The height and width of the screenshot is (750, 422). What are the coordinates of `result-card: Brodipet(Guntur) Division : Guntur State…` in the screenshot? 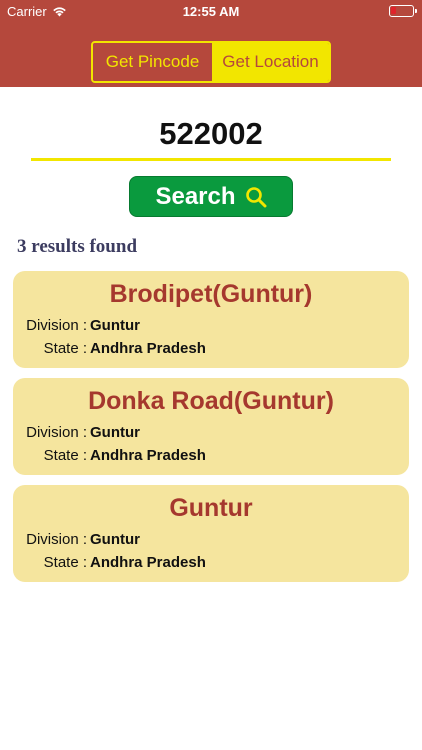 It's located at (211, 319).